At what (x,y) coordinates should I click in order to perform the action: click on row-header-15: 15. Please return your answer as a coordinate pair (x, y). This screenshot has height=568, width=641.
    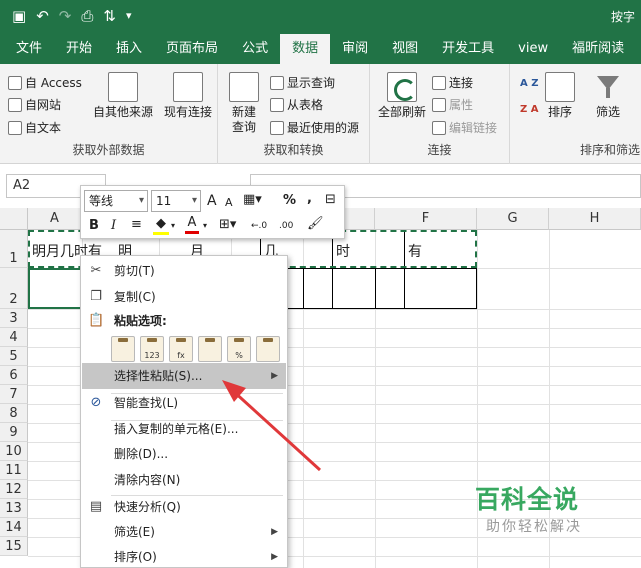
    Looking at the image, I should click on (14, 546).